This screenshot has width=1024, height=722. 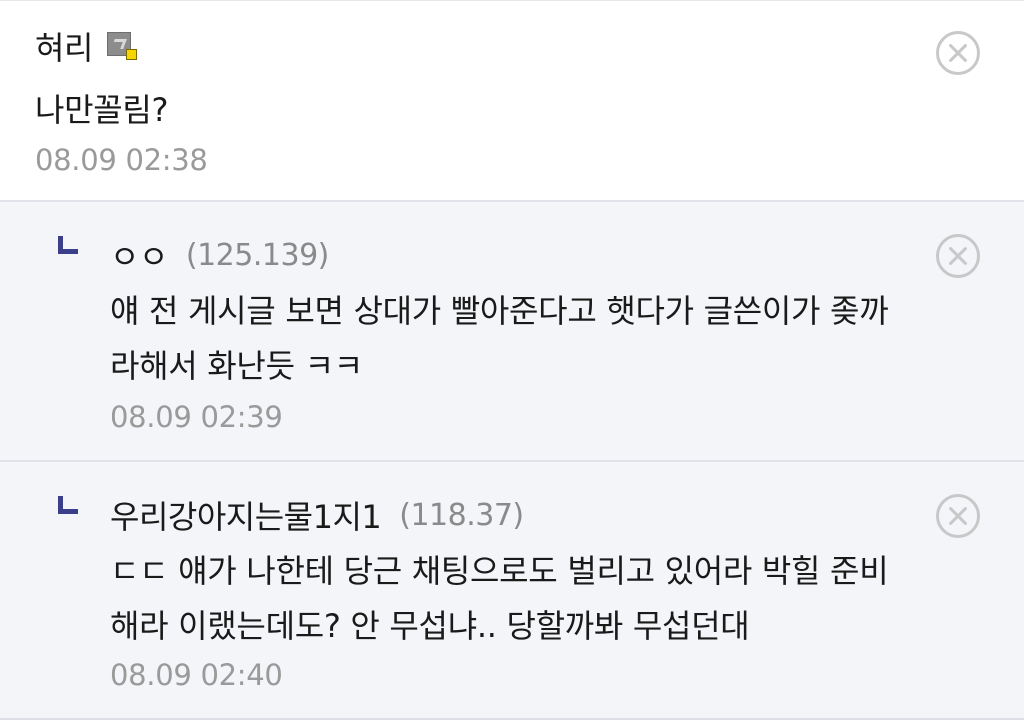 I want to click on comment-ip: (125.139), so click(x=257, y=255).